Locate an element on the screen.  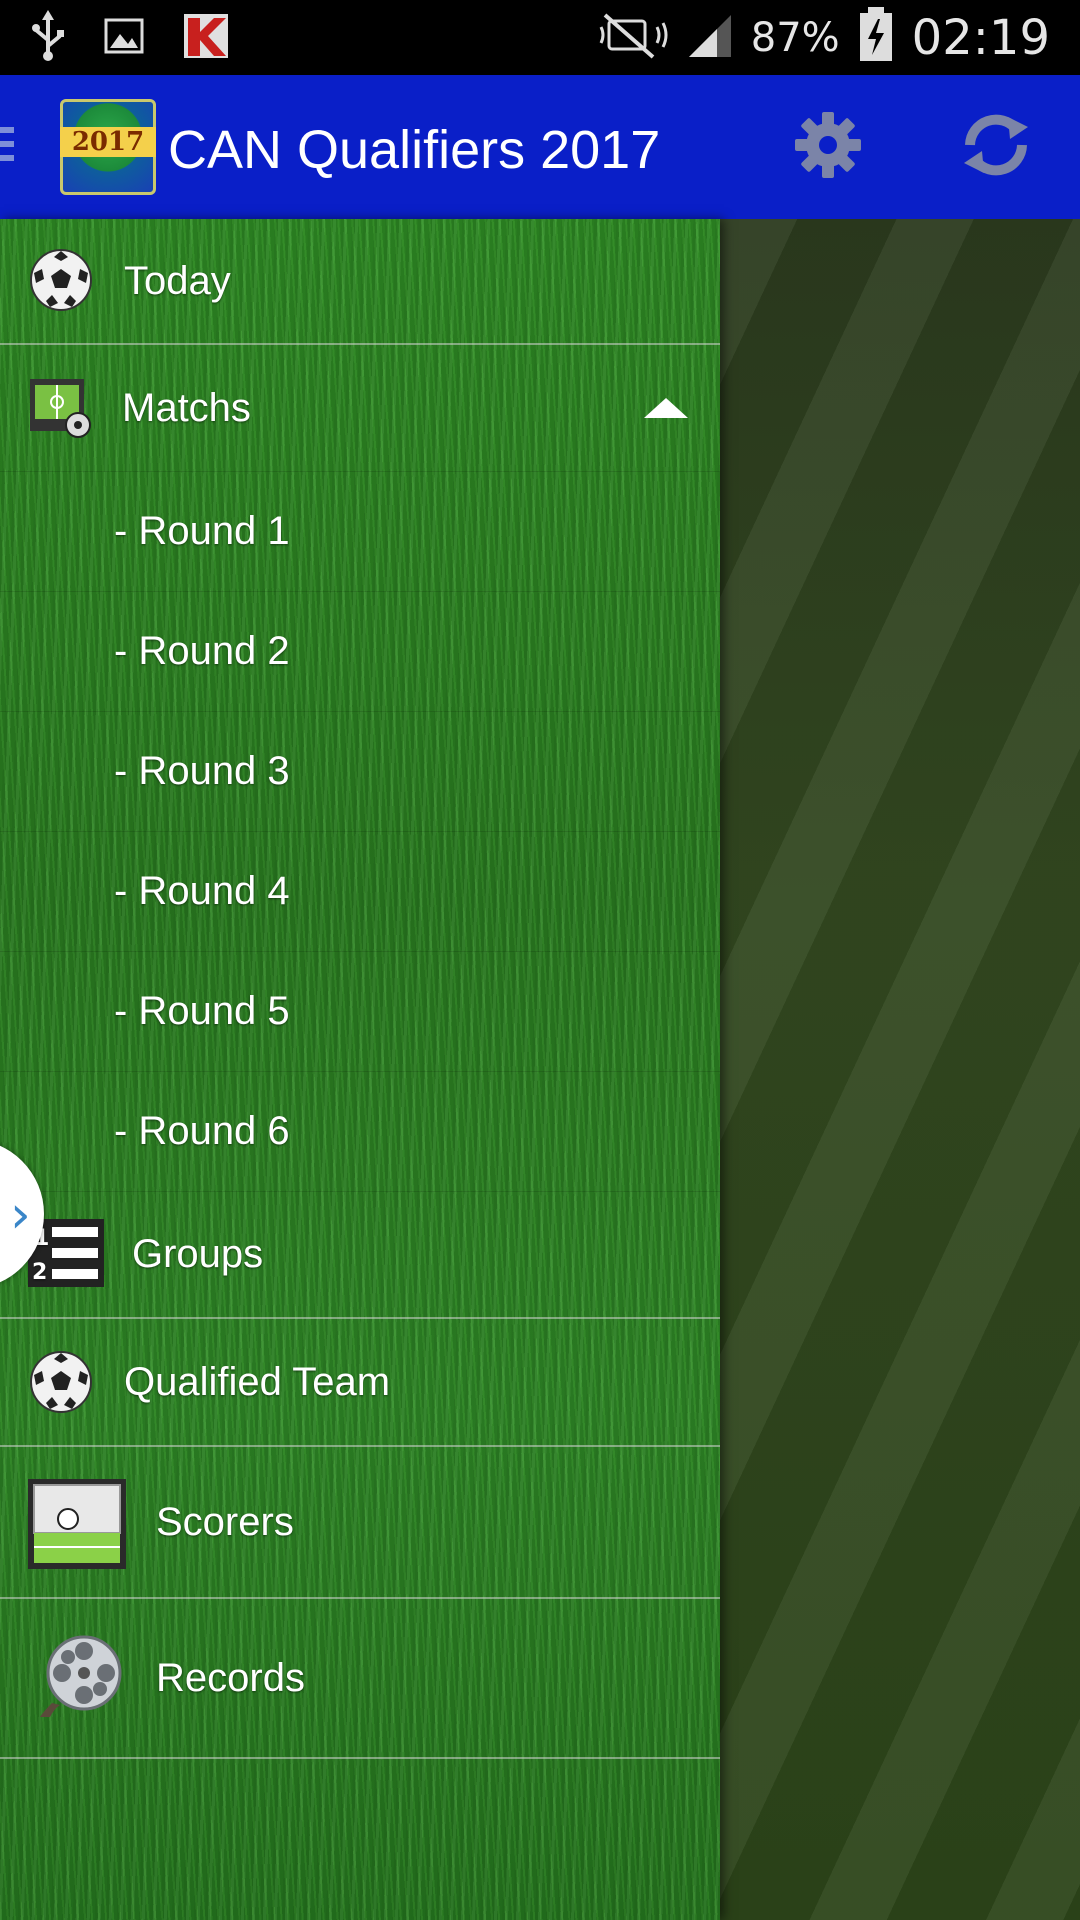
drawer-item-label: - Round 1 is located at coordinates (202, 530).